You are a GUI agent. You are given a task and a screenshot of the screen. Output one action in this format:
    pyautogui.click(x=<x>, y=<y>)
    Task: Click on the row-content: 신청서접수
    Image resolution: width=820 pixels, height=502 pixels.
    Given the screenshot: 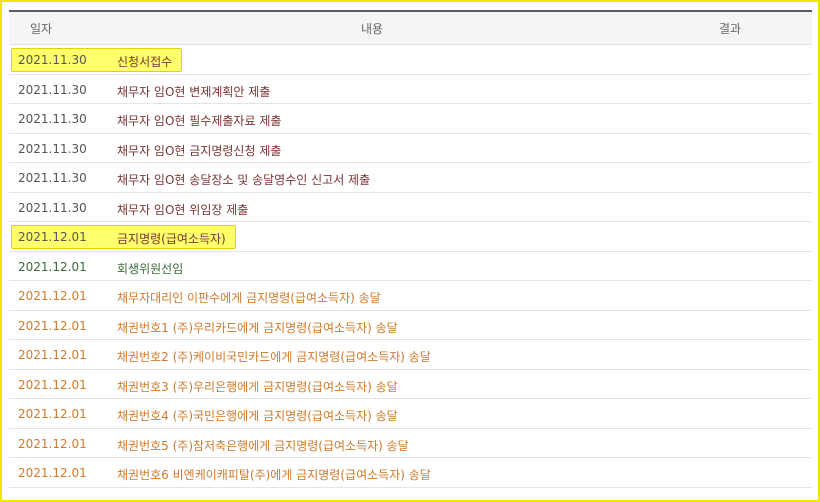 What is the action you would take?
    pyautogui.click(x=145, y=62)
    